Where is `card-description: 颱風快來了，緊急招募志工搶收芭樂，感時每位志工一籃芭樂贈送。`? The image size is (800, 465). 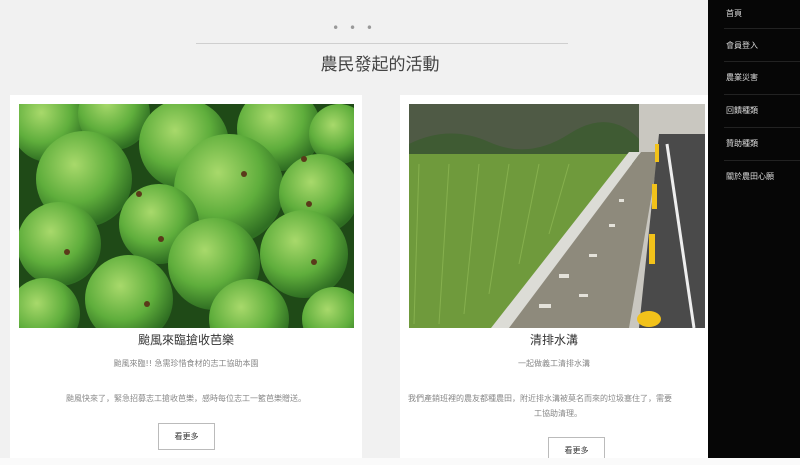
card-description: 颱風快來了，緊急招募志工搶收芭樂，感時每位志工一籃芭樂贈送。 is located at coordinates (186, 398).